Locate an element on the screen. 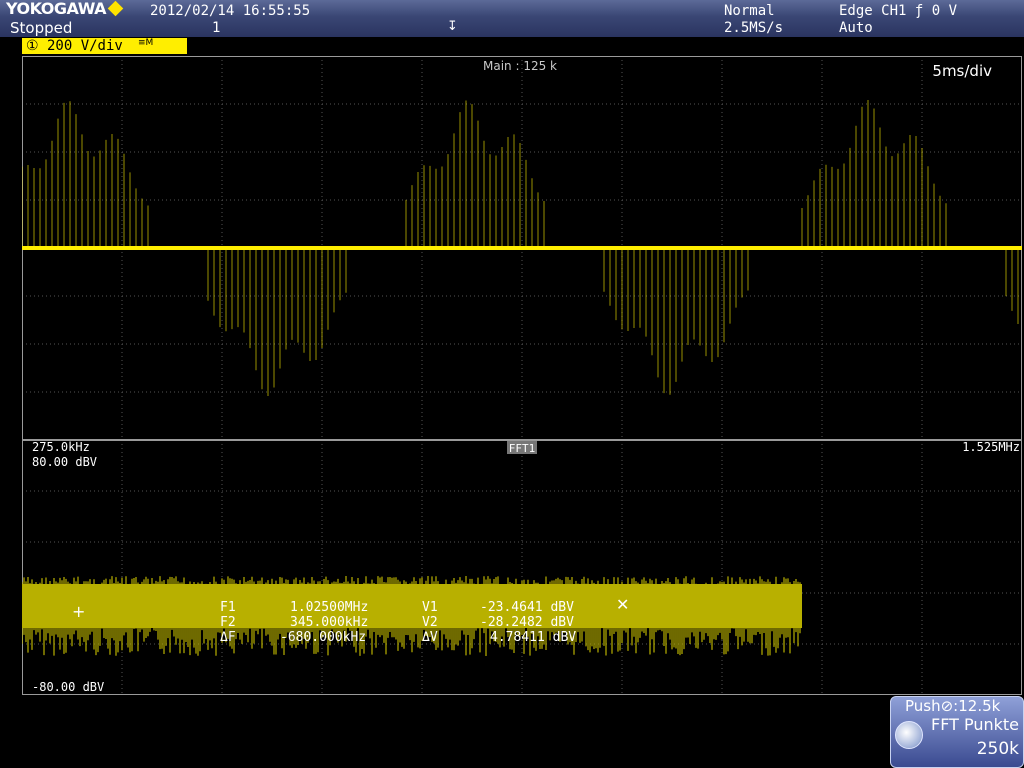  acquisition-count: 1 is located at coordinates (216, 28).